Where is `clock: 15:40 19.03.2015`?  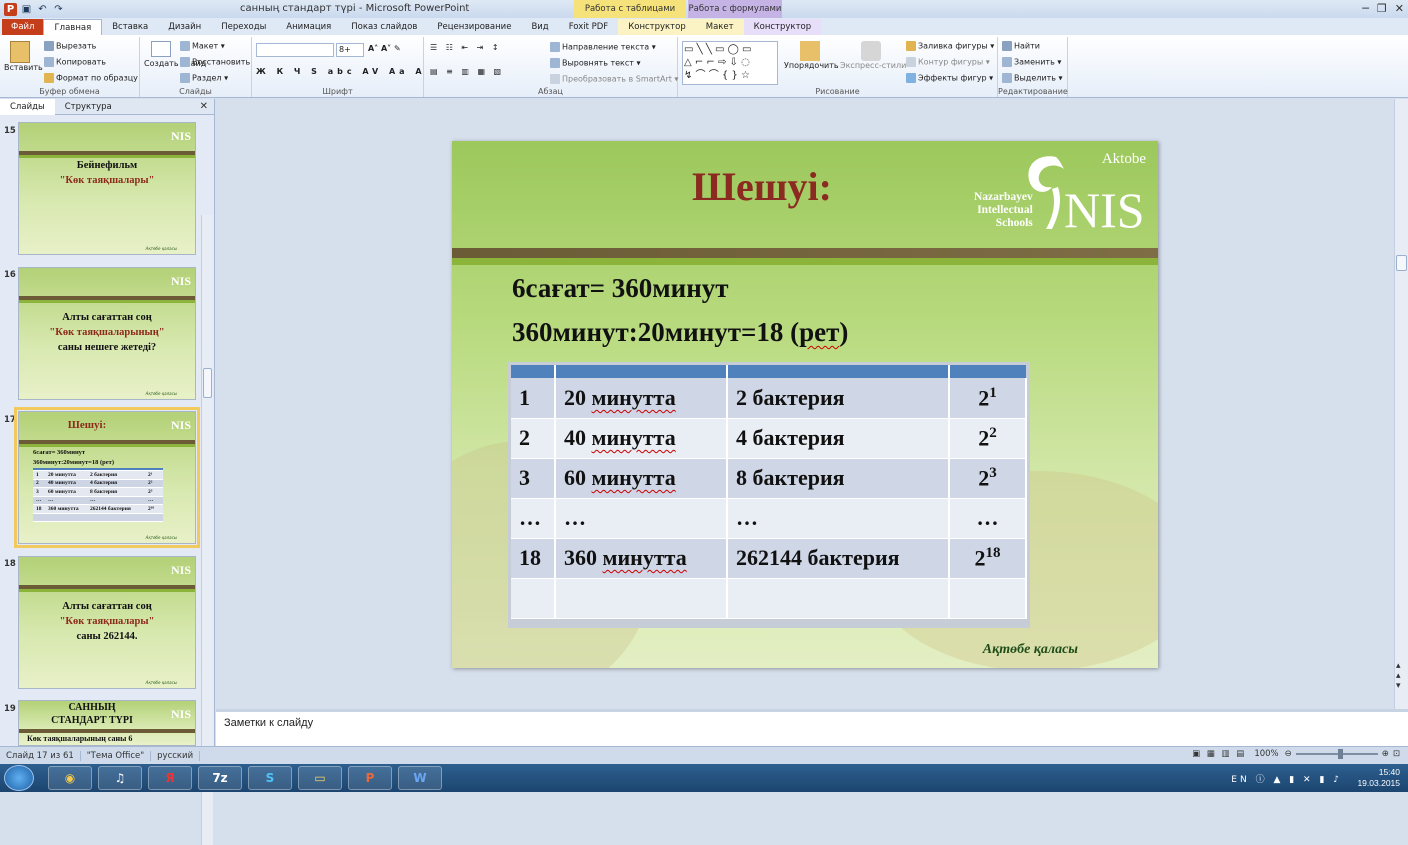
clock: 15:40 19.03.2015 is located at coordinates (1378, 778).